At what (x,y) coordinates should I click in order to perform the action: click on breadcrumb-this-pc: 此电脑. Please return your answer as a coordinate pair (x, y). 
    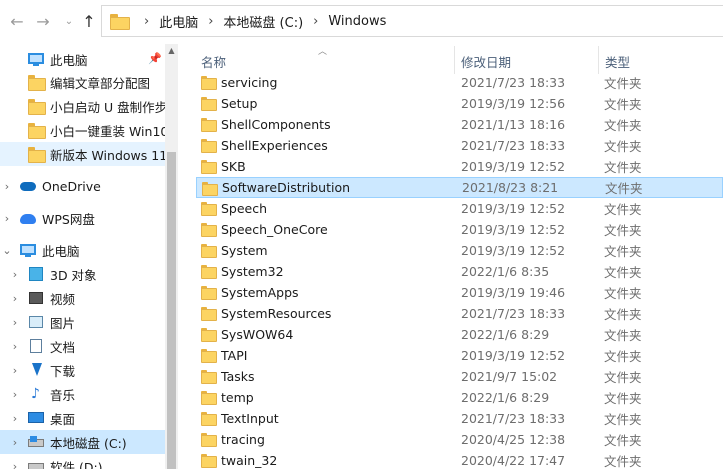
    Looking at the image, I should click on (178, 21).